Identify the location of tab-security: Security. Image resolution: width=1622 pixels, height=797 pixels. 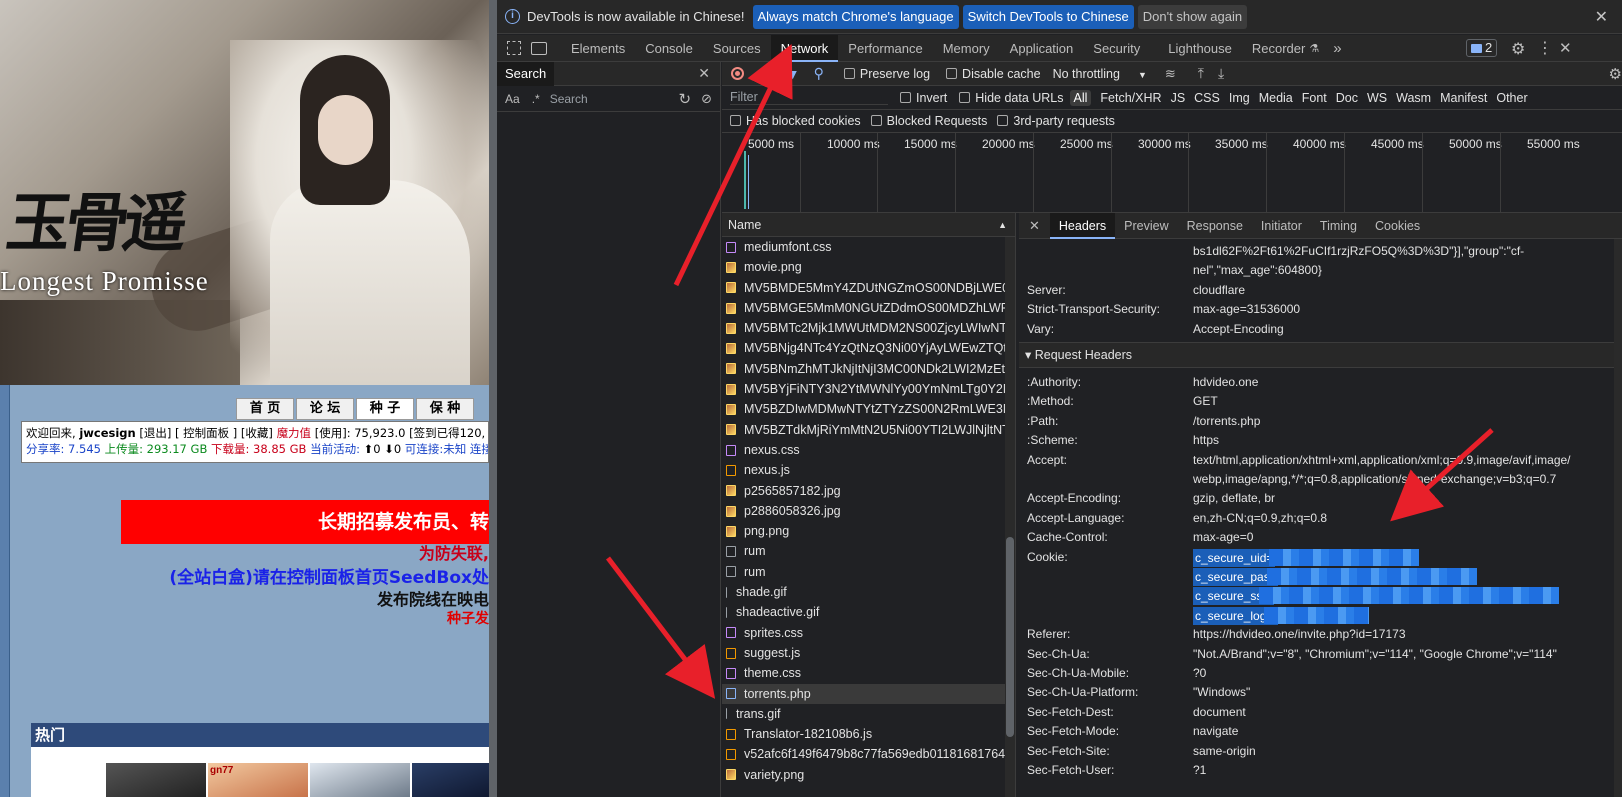
(1116, 48).